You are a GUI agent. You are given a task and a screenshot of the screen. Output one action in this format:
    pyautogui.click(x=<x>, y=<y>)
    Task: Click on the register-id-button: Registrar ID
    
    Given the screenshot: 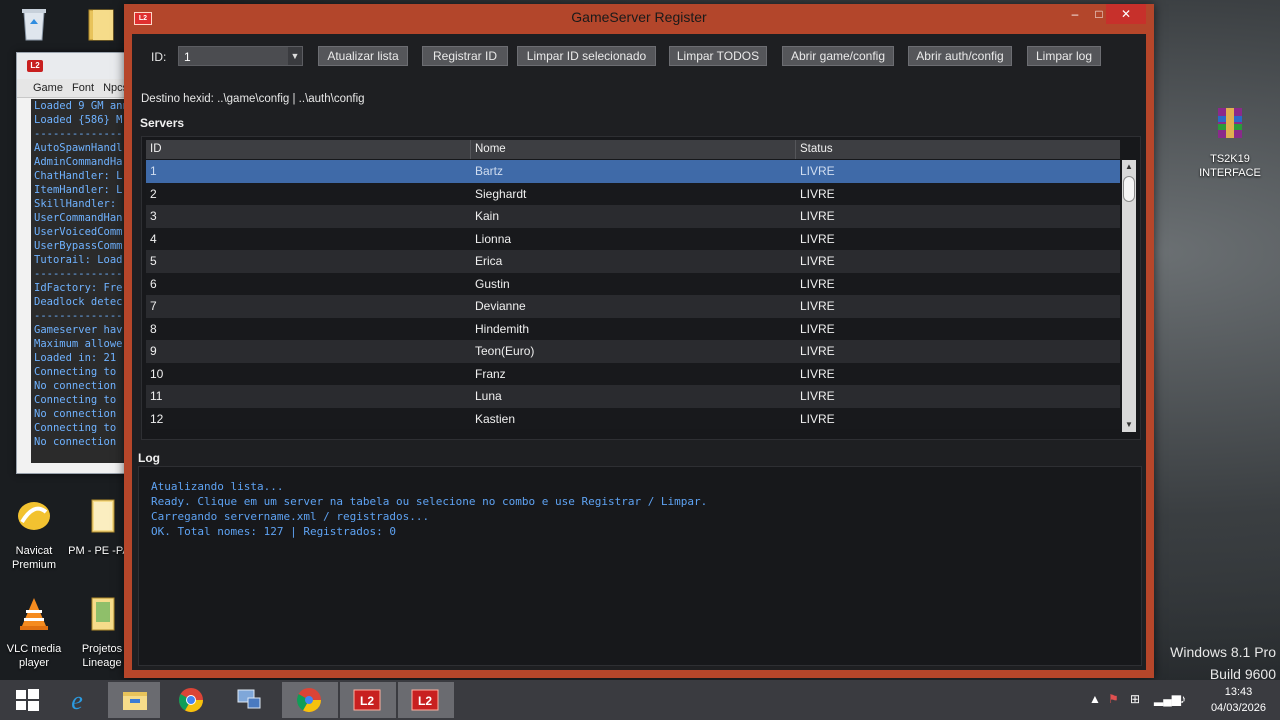 What is the action you would take?
    pyautogui.click(x=465, y=56)
    